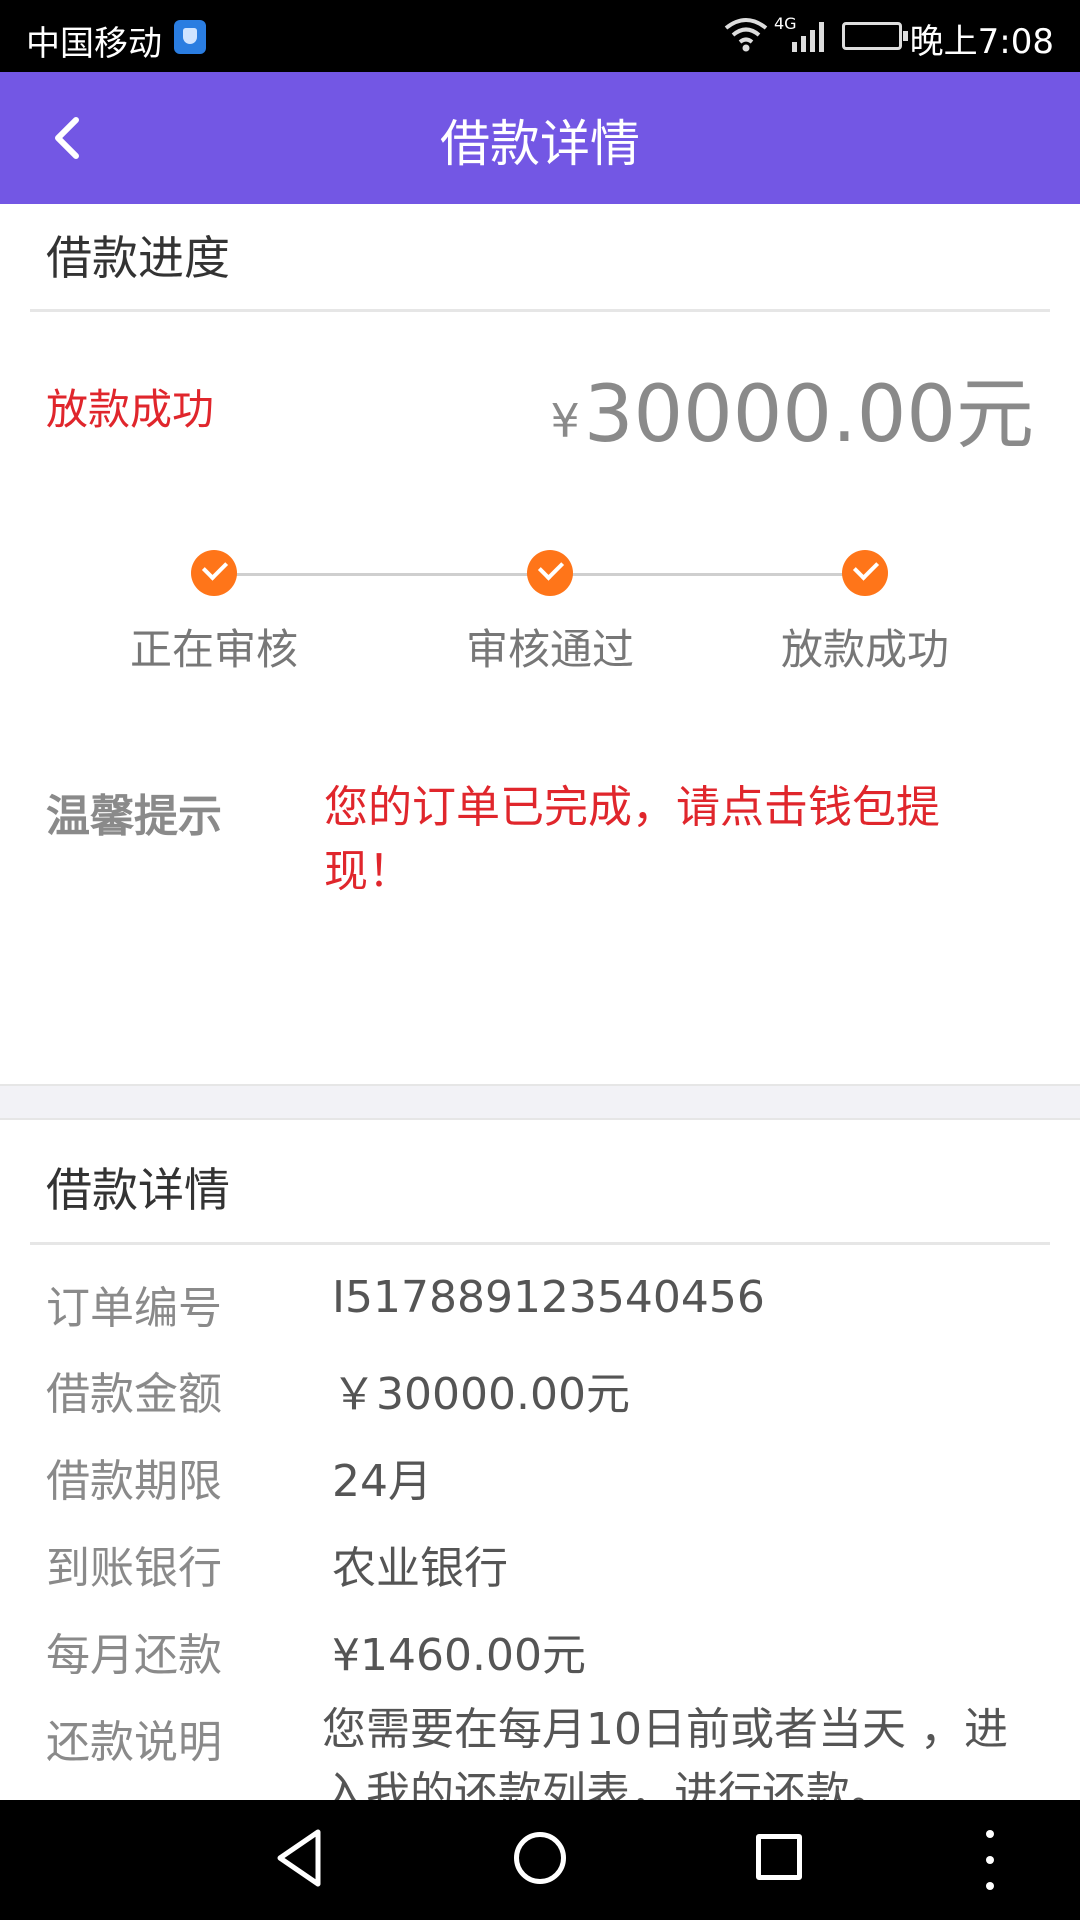  Describe the element at coordinates (665, 1753) in the screenshot. I see `detail-value: 您需要在每月10日前或者当天 ，进入我的还款列表，进行还款。` at that location.